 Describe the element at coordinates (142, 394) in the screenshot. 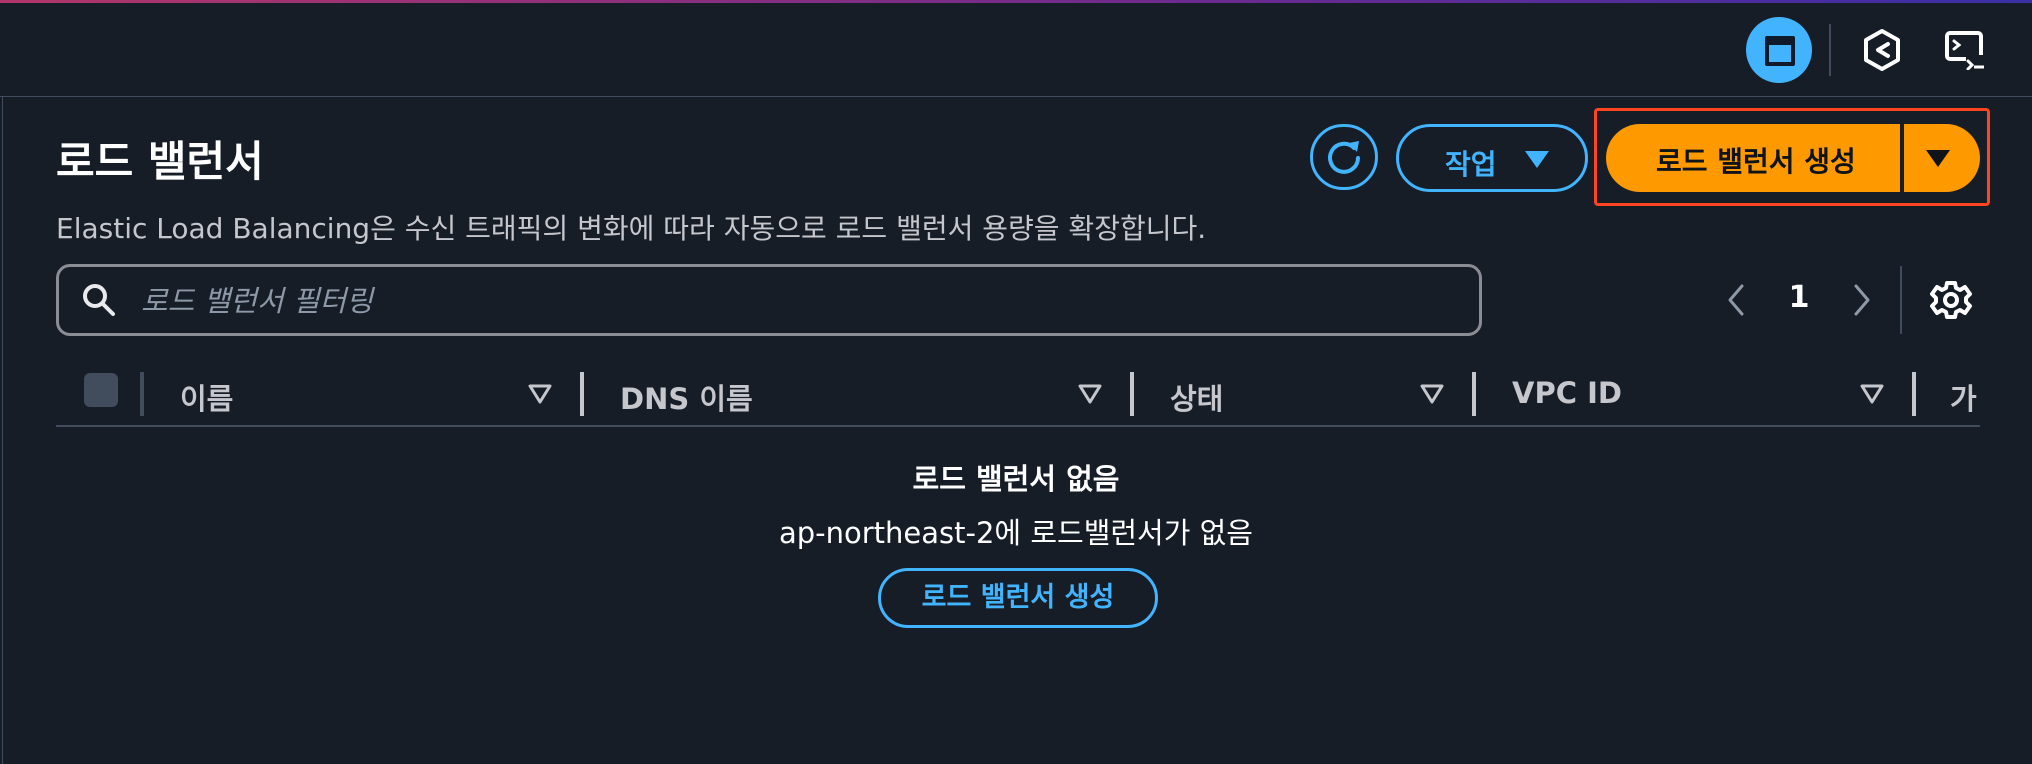

I see `column-divider` at that location.